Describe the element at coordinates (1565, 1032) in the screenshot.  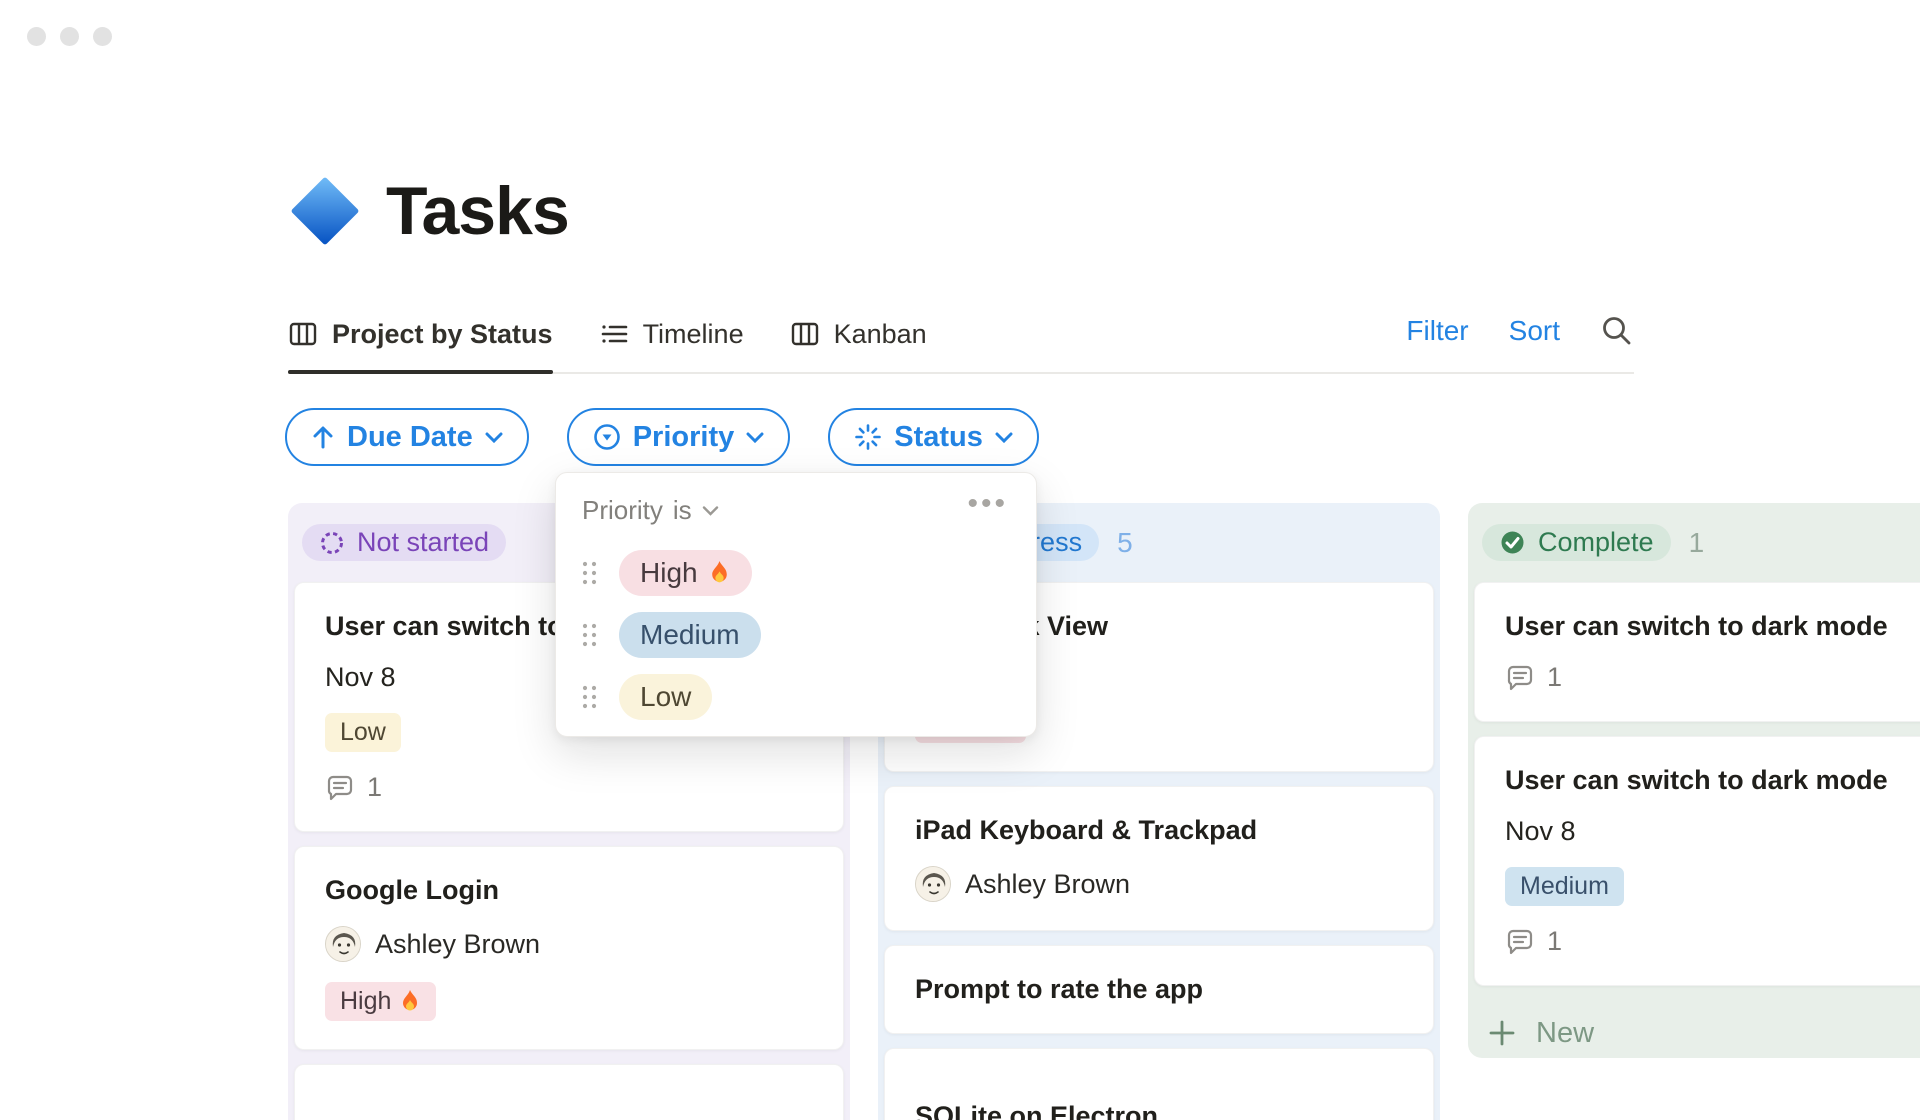
I see `new-card-label: New` at that location.